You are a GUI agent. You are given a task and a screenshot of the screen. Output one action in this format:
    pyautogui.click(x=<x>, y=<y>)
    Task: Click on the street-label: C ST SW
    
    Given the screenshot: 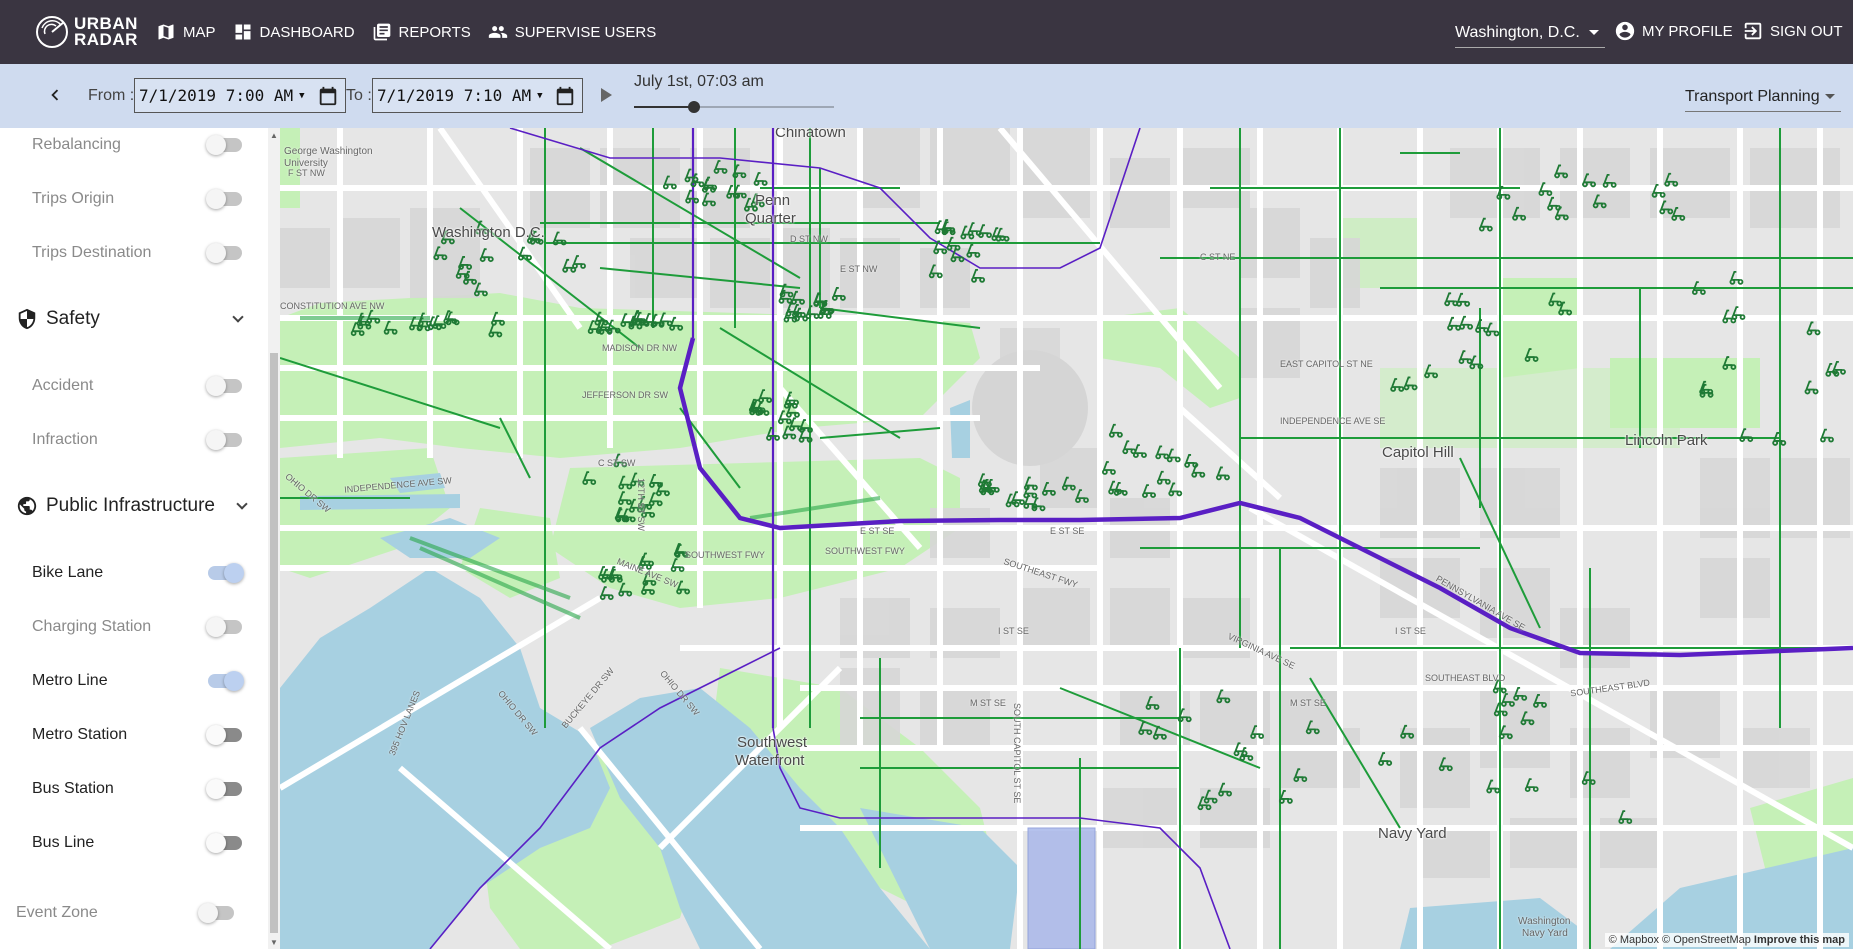 What is the action you would take?
    pyautogui.click(x=617, y=463)
    